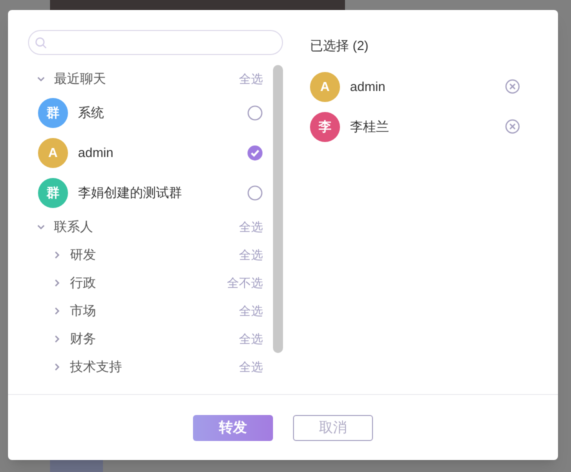 The width and height of the screenshot is (571, 472). Describe the element at coordinates (157, 153) in the screenshot. I see `chat-name: admin` at that location.